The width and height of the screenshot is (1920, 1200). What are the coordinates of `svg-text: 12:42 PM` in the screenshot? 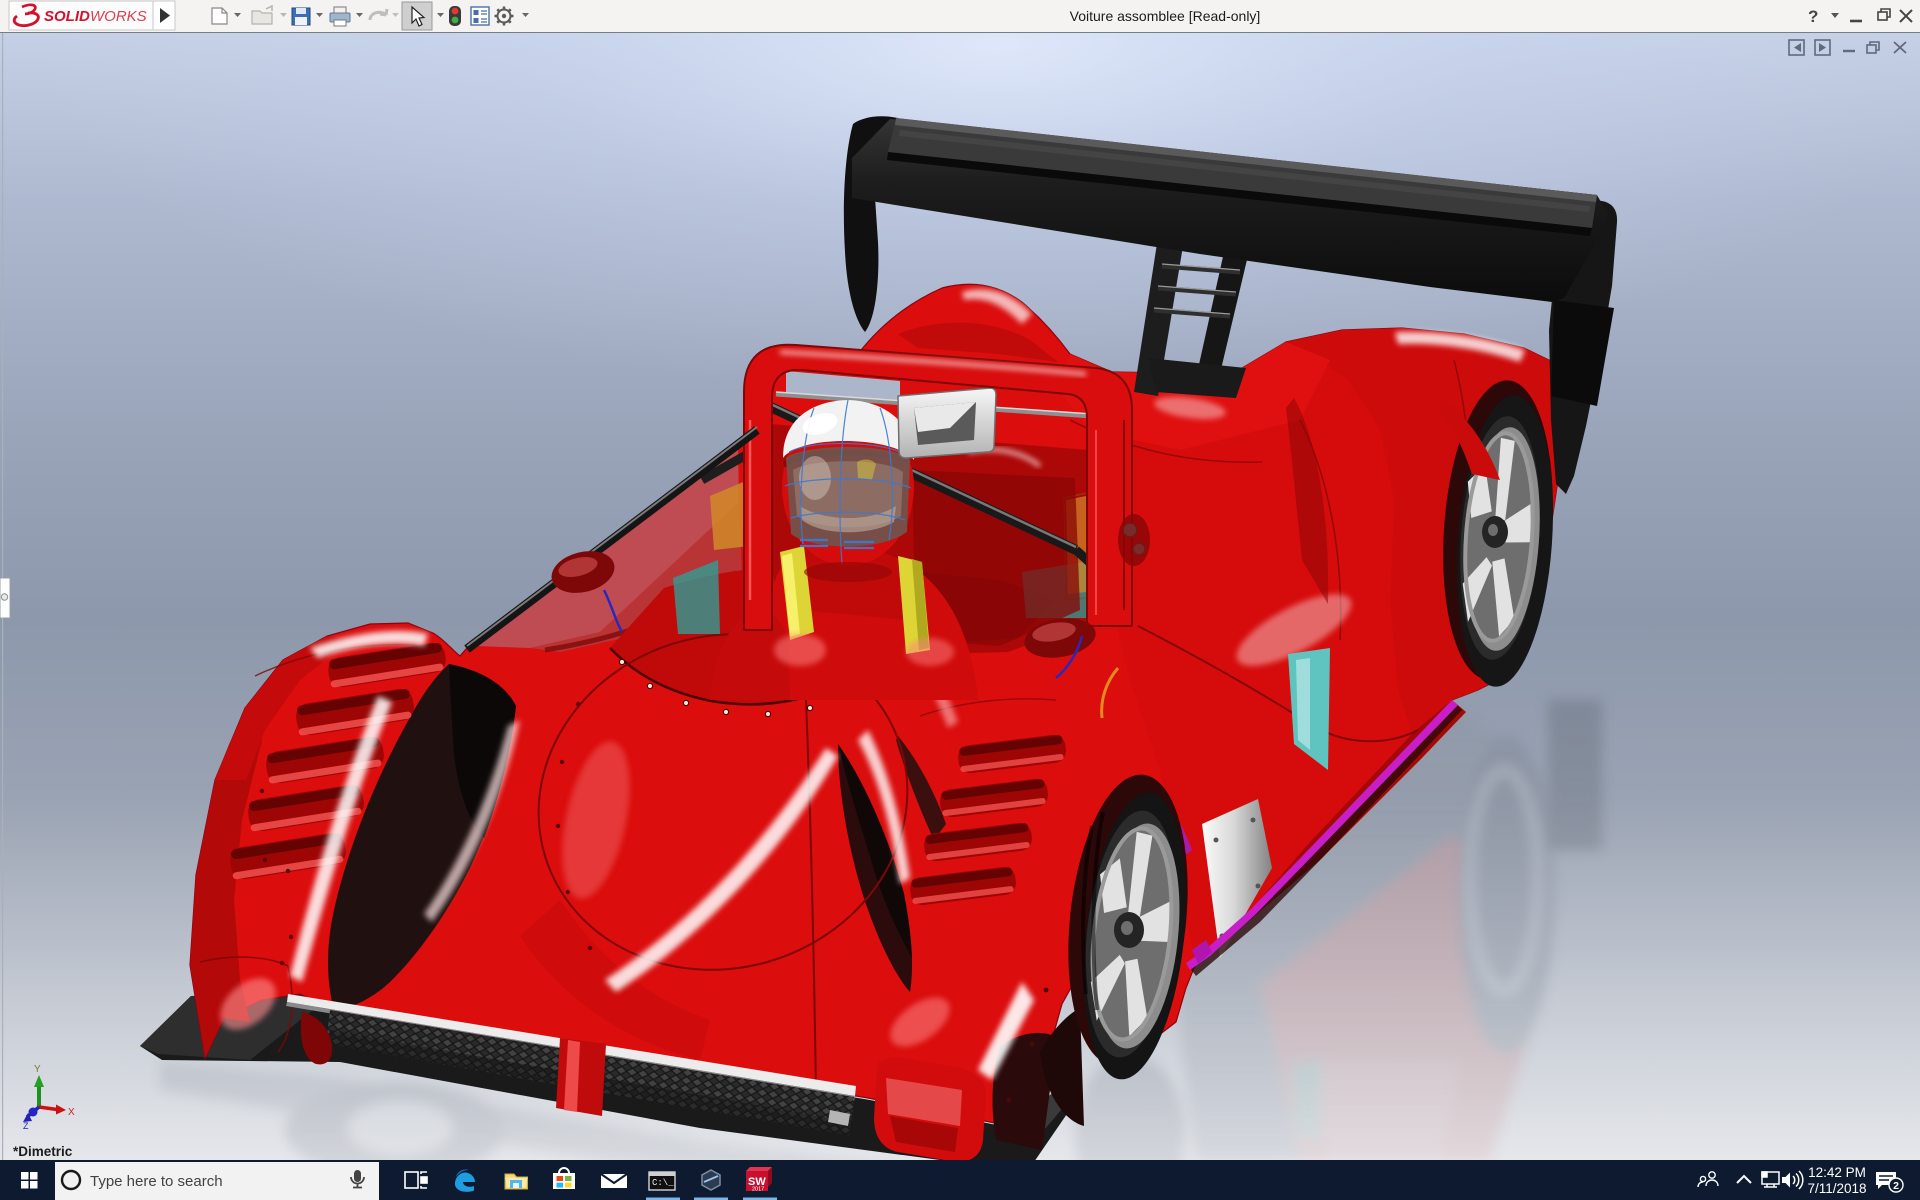 It's located at (1837, 1172).